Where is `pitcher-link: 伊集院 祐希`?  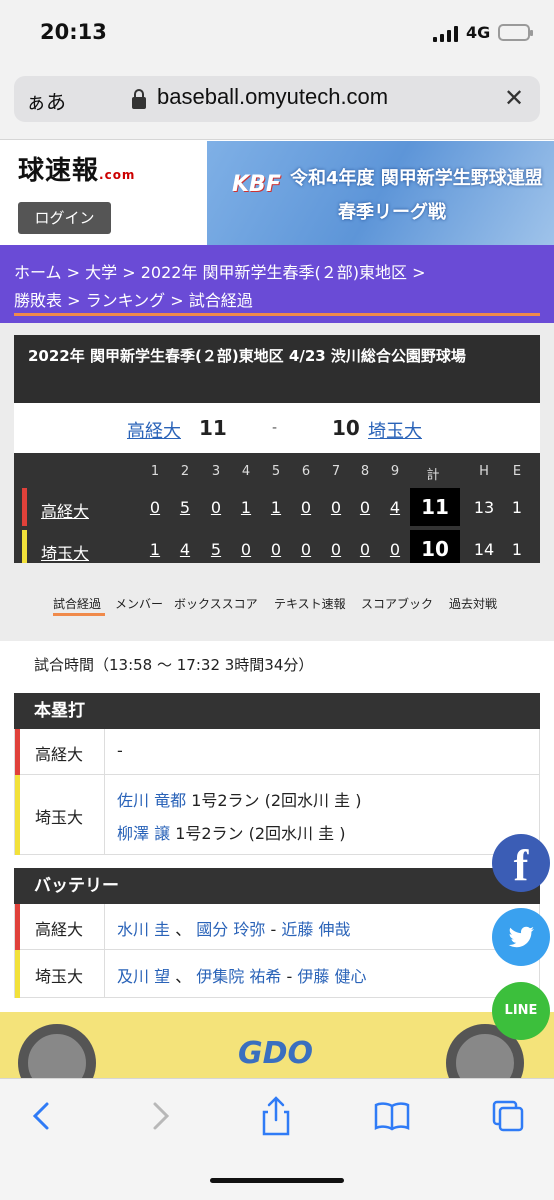 pitcher-link: 伊集院 祐希 is located at coordinates (238, 976).